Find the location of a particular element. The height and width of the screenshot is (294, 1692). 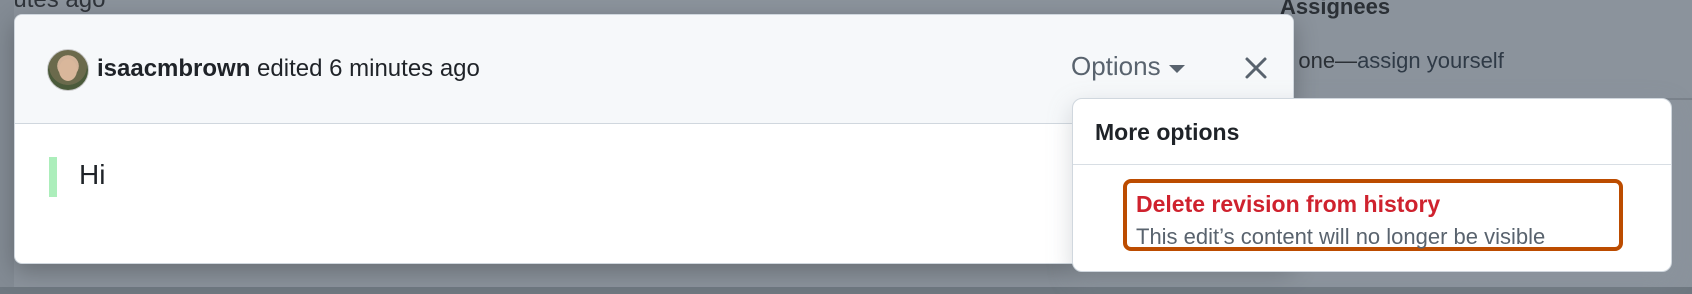

options-menu-divider is located at coordinates (1372, 164).